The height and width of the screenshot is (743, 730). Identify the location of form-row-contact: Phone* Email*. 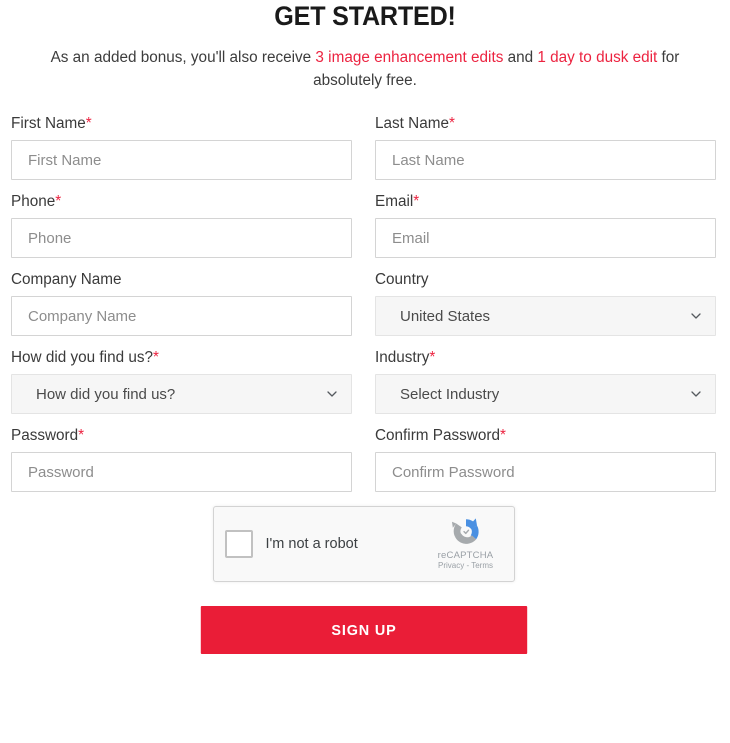
(363, 225).